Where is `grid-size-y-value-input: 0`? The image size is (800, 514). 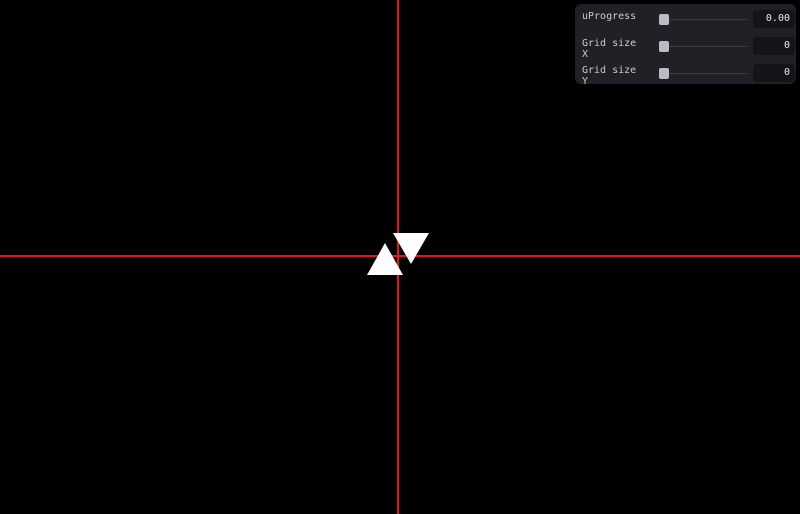 grid-size-y-value-input: 0 is located at coordinates (774, 73).